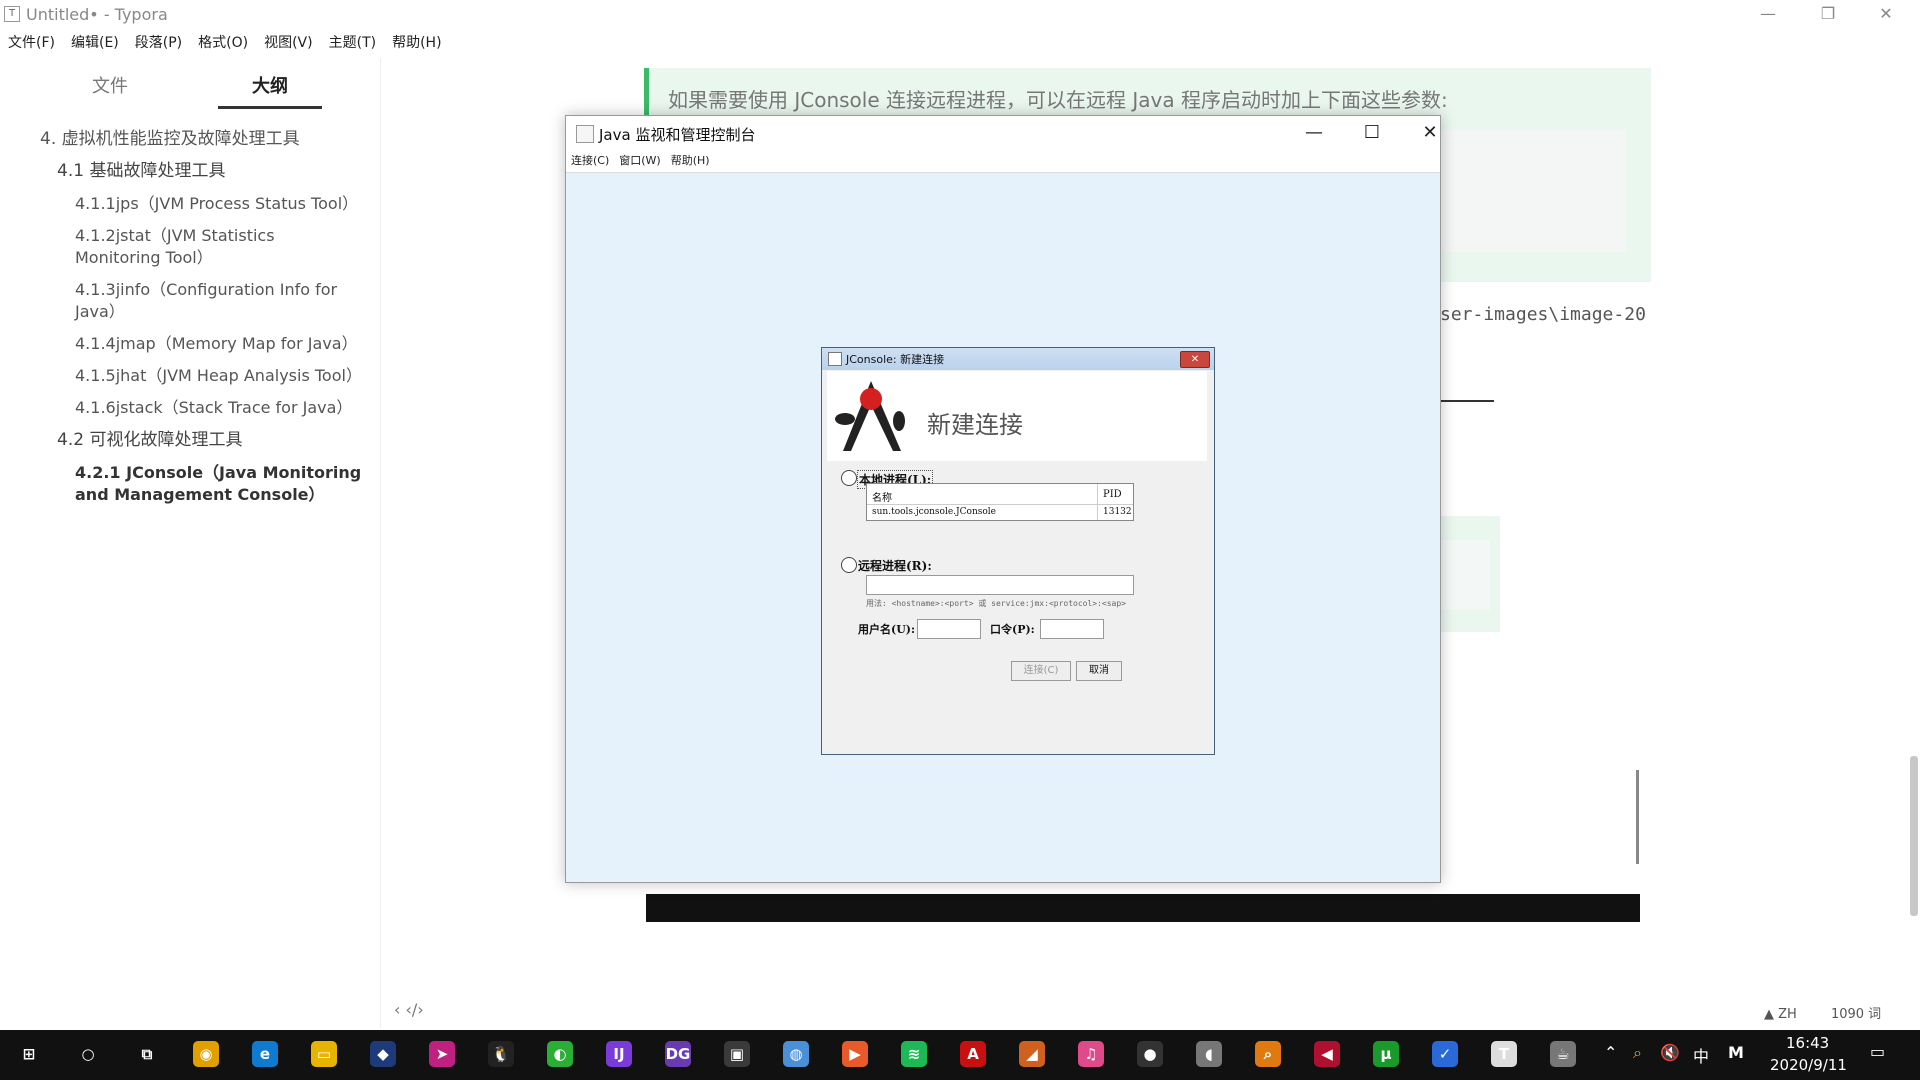  Describe the element at coordinates (383, 1054) in the screenshot. I see `app-icon-cat: ◆` at that location.